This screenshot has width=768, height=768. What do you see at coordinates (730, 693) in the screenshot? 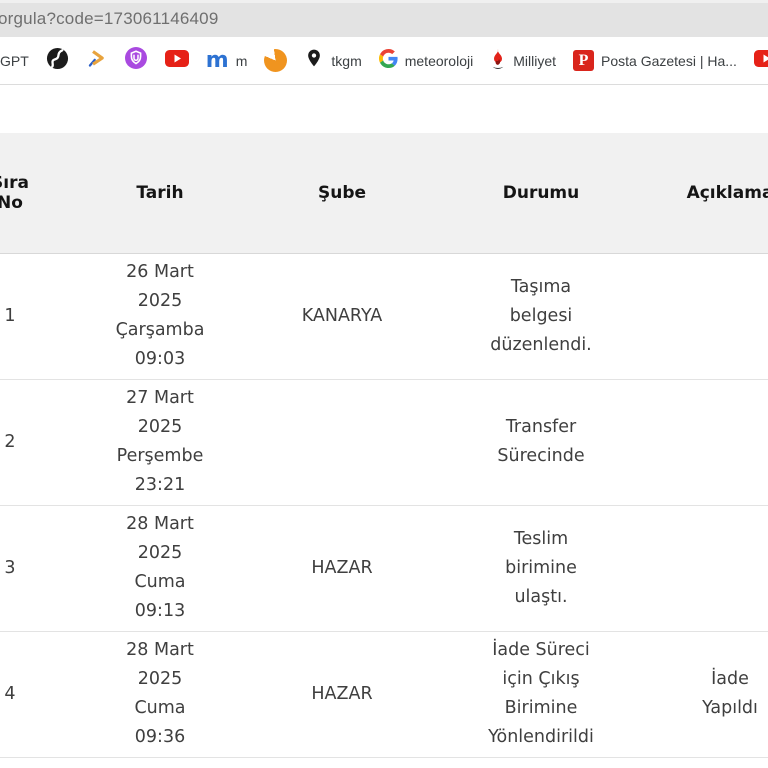
I see `cell-aciklama: İade Yapıldı` at bounding box center [730, 693].